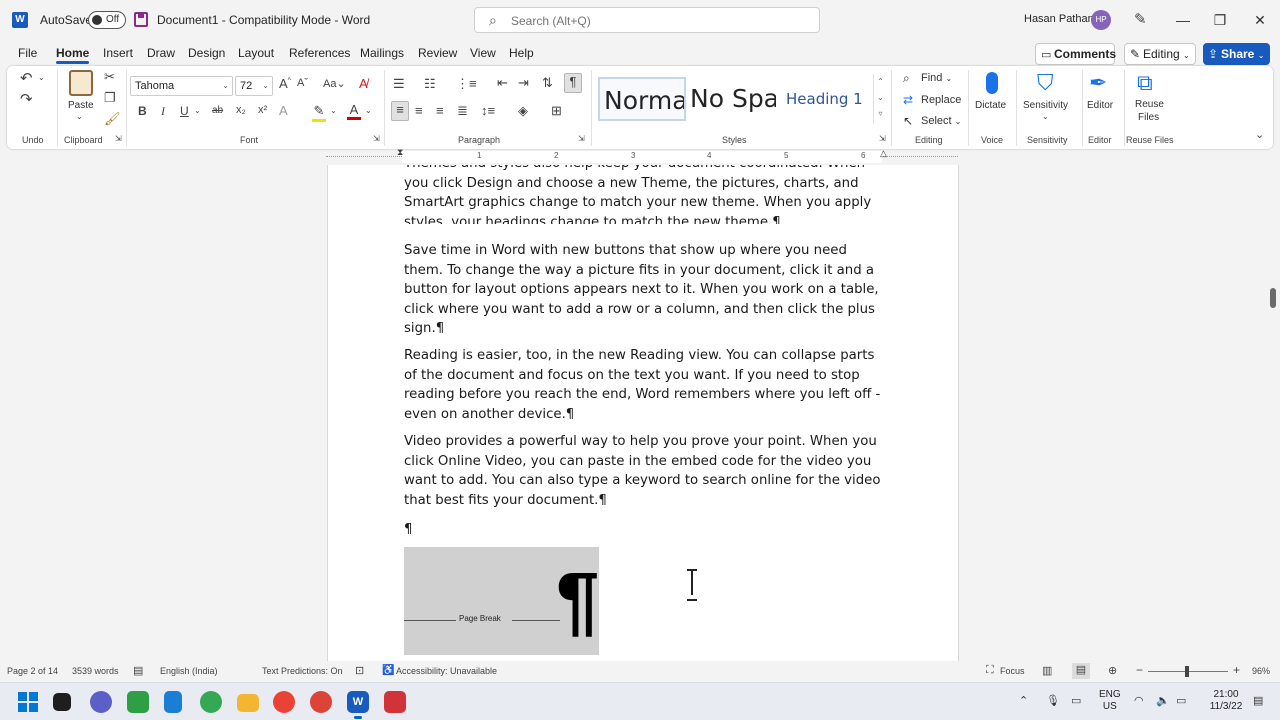 The image size is (1280, 720). Describe the element at coordinates (73, 55) in the screenshot. I see `tab-home: Home` at that location.